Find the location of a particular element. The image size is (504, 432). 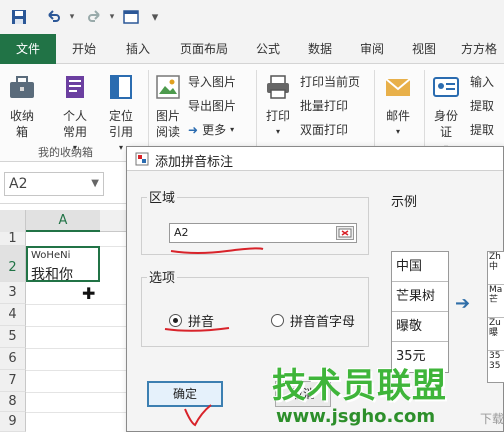

range-input: A2 is located at coordinates (263, 233).